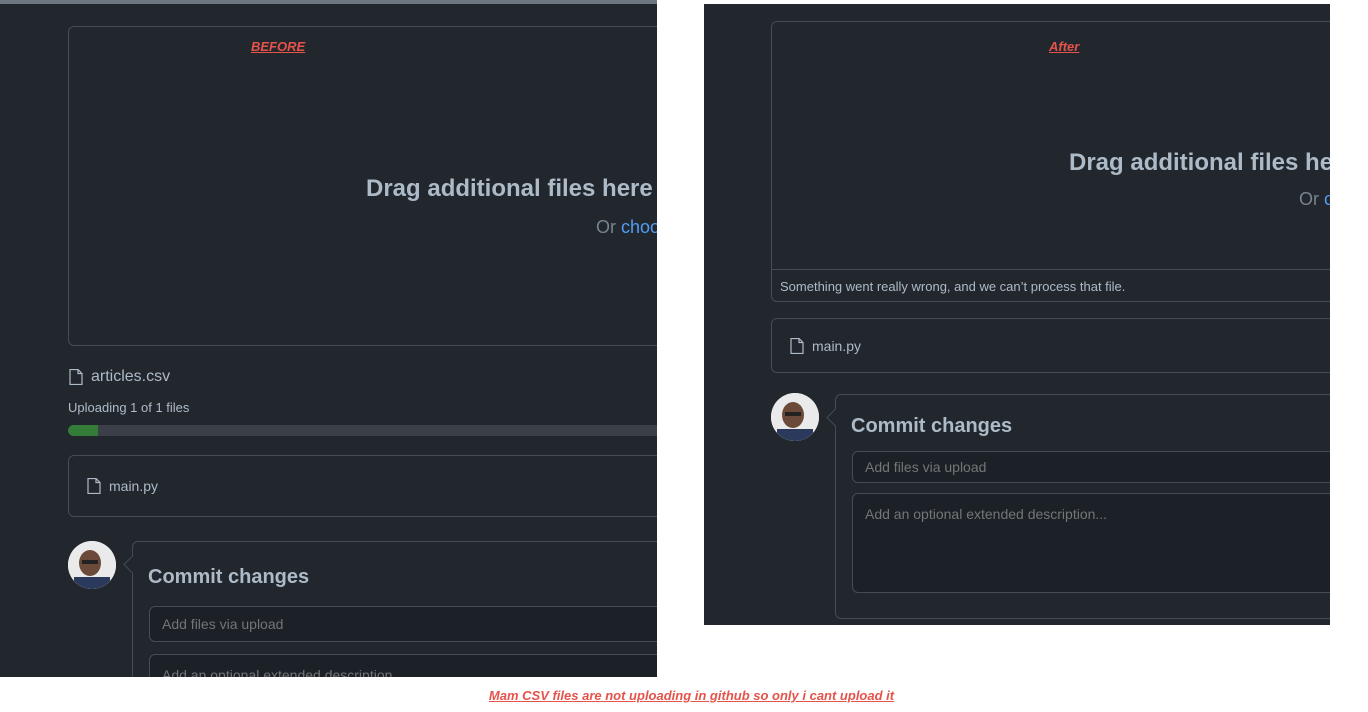  What do you see at coordinates (1064, 46) in the screenshot?
I see `after-label: After` at bounding box center [1064, 46].